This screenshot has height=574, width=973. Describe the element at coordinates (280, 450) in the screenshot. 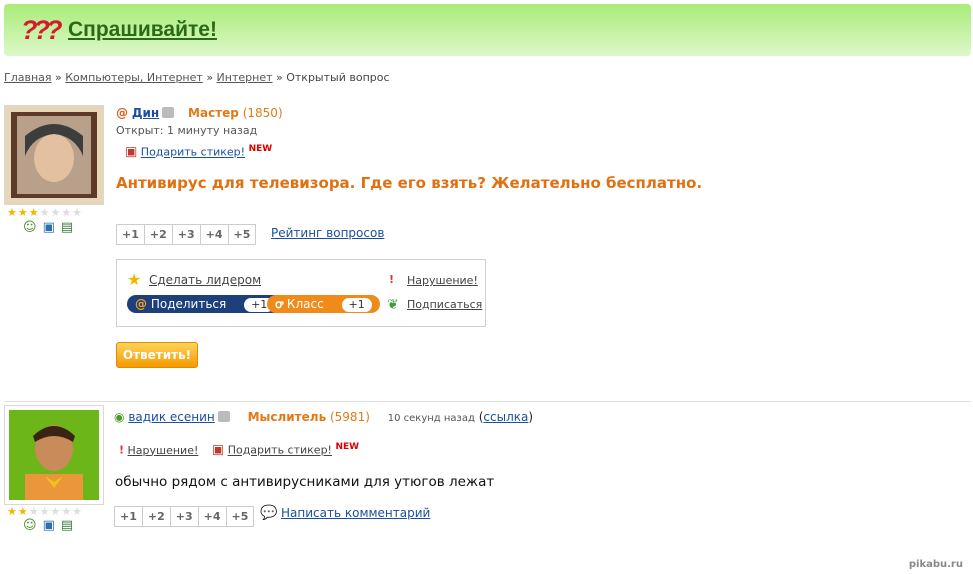

I see `answer-gift-link: Подарить стикер!` at that location.